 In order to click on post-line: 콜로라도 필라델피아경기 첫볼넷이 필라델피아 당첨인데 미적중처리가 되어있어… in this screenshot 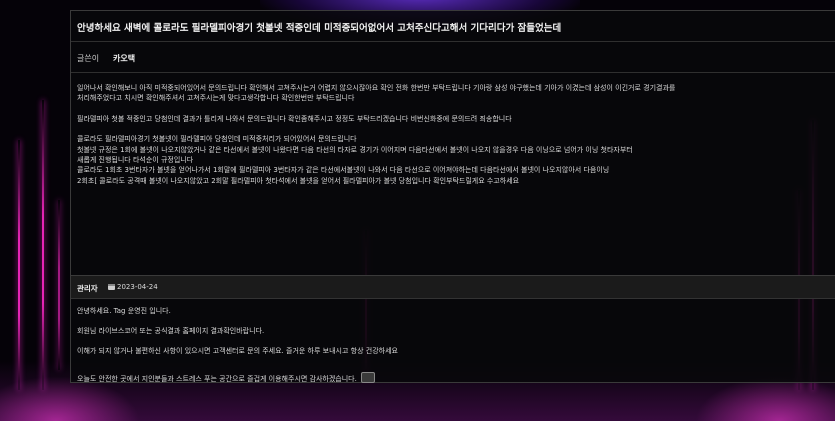, I will do `click(217, 139)`.